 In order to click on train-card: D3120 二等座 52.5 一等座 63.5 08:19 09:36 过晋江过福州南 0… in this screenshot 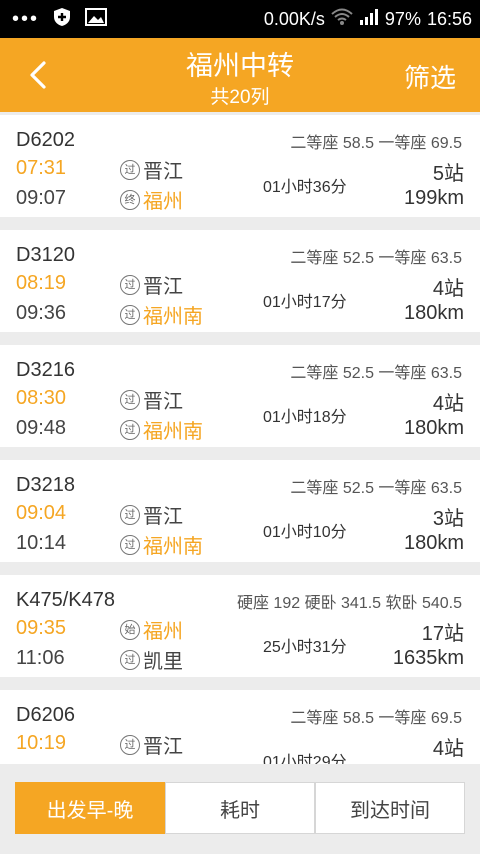, I will do `click(240, 281)`.